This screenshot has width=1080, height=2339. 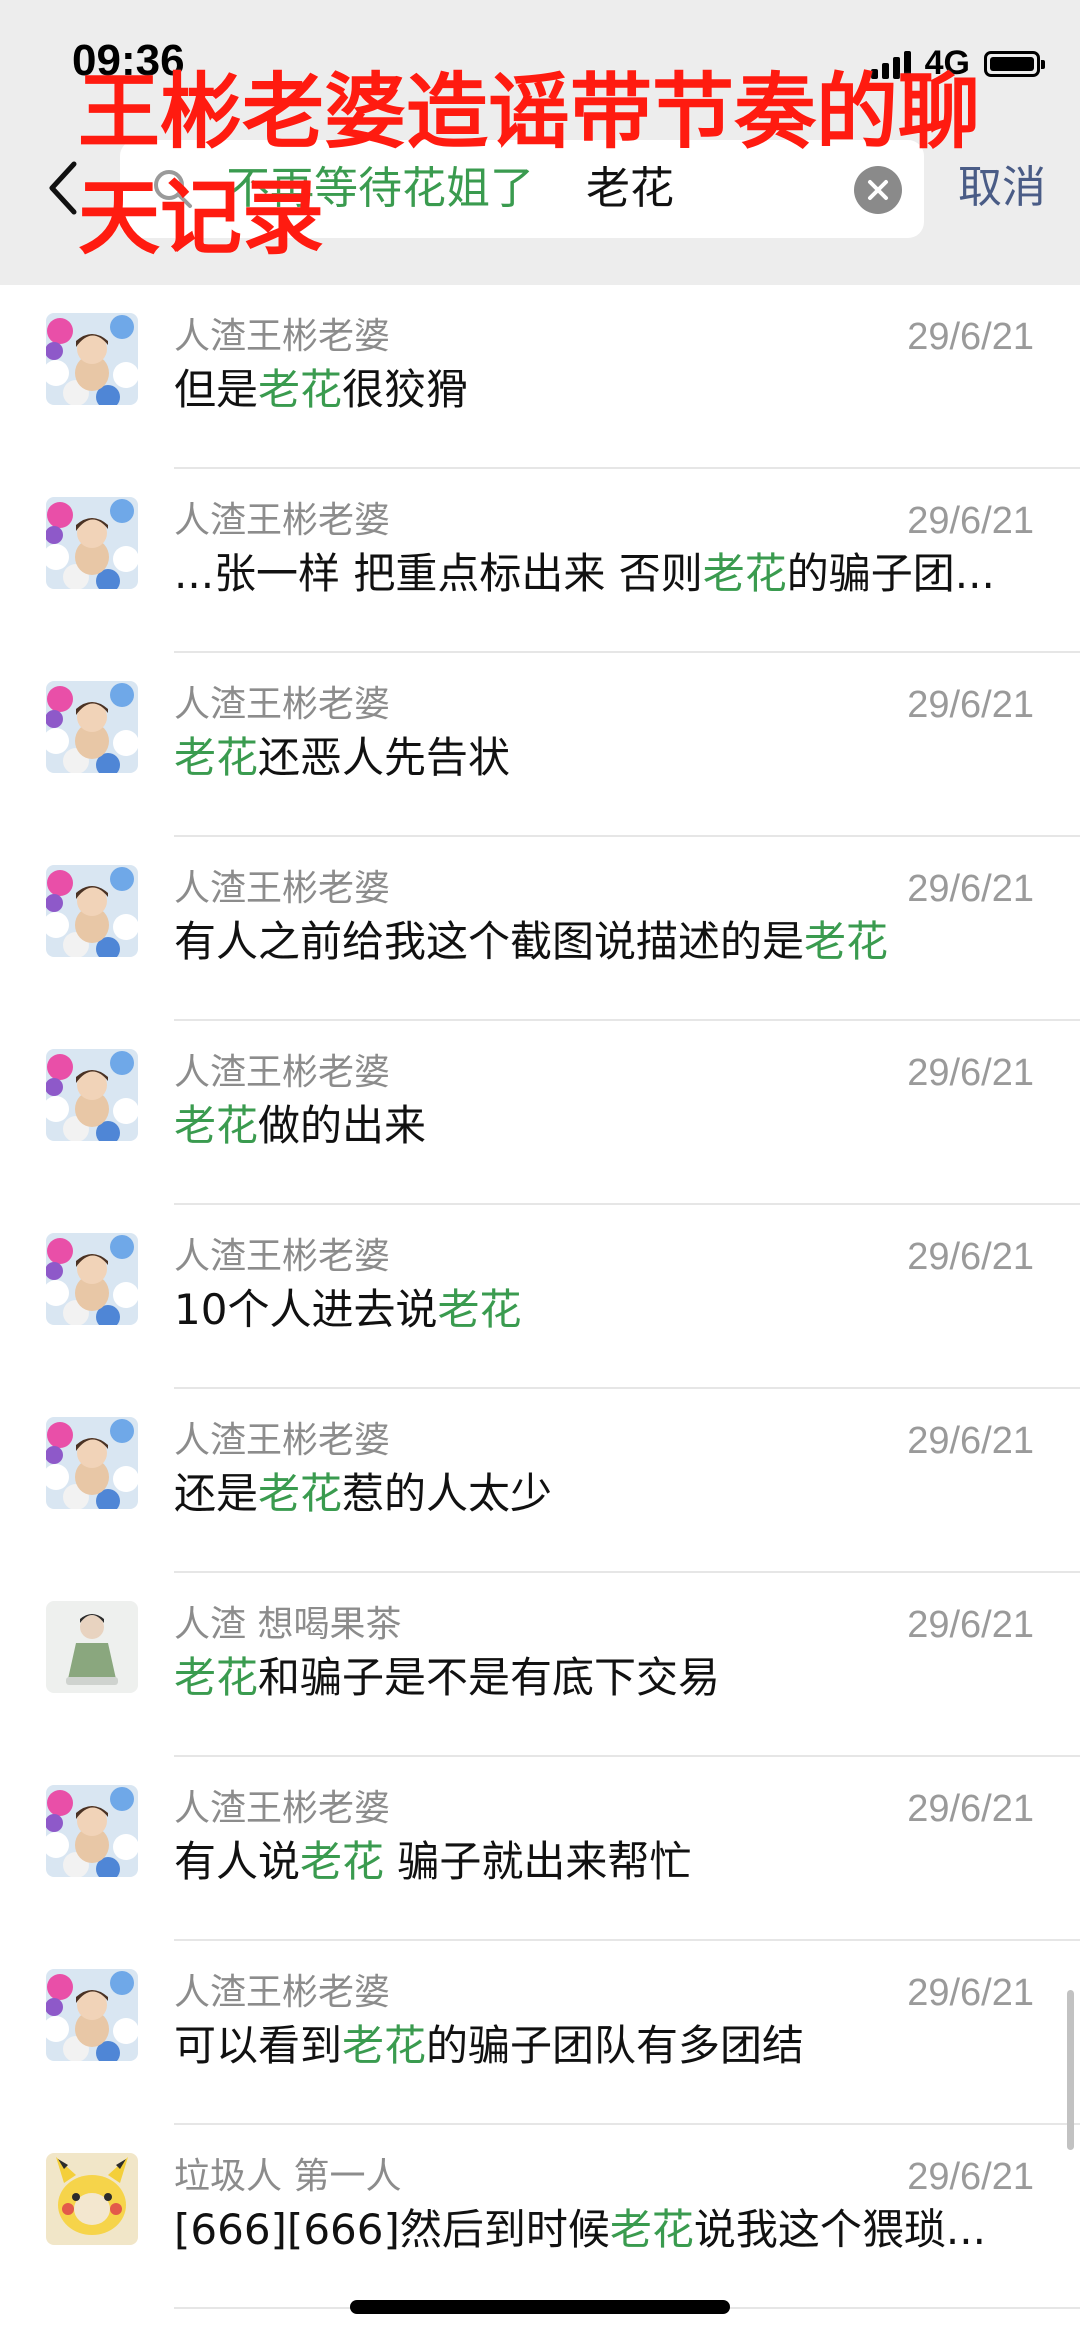 I want to click on search-result-row: 人渣王彬老婆 29/6/21 有人说老花 骗子就出来帮忙, so click(x=540, y=1849).